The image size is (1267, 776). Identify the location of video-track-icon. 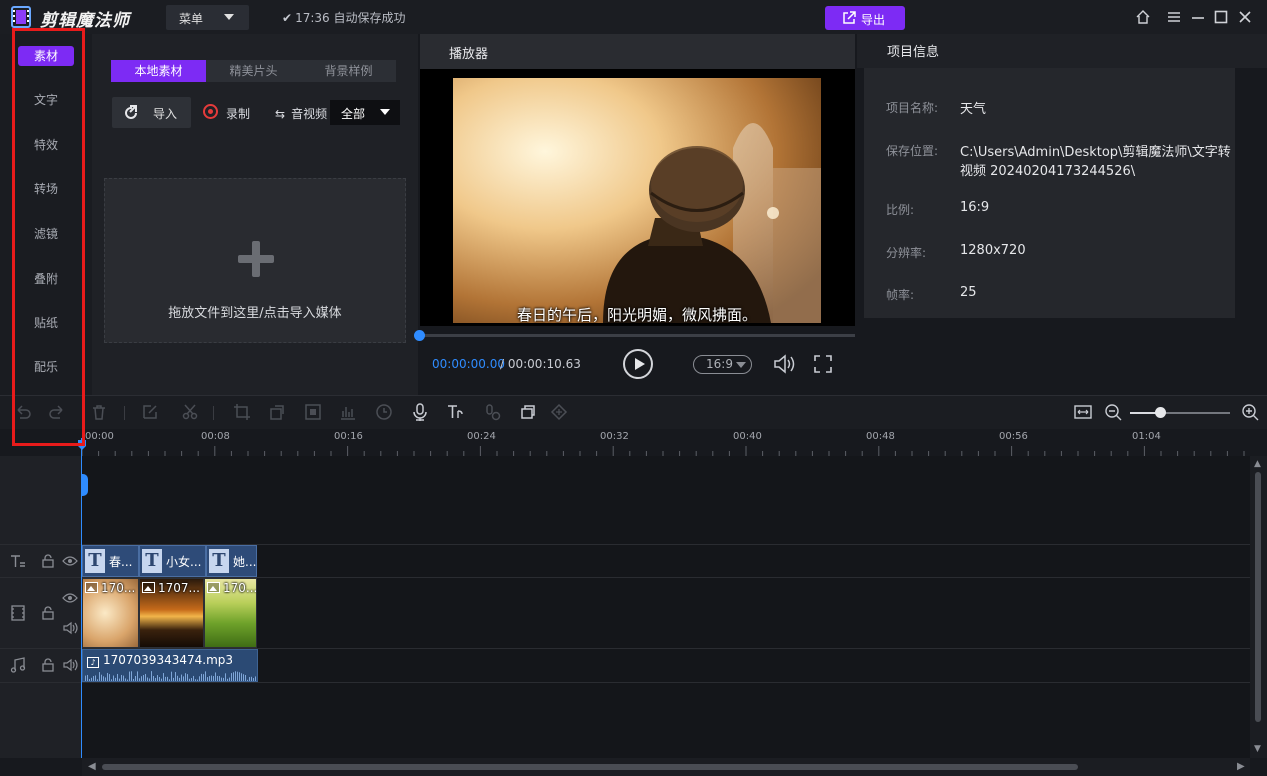
(18, 613).